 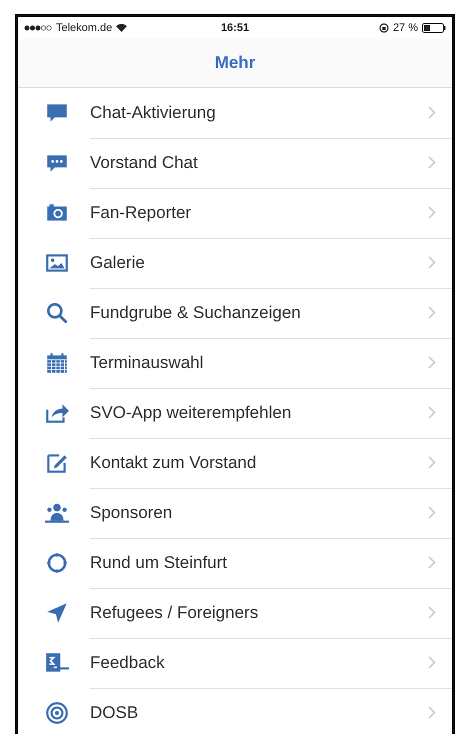 What do you see at coordinates (235, 613) in the screenshot?
I see `menu-item: Refugees / Foreigners` at bounding box center [235, 613].